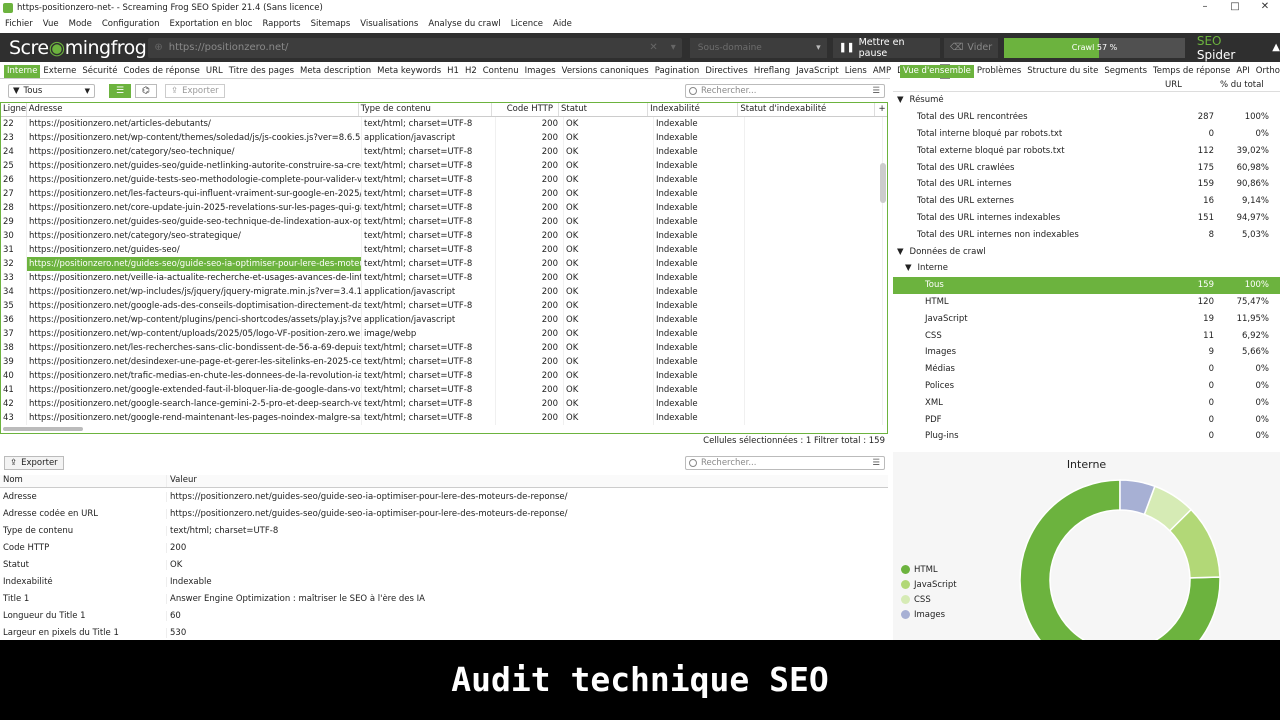 The width and height of the screenshot is (1280, 720). I want to click on details-row: Indexabilité Indexable, so click(444, 581).